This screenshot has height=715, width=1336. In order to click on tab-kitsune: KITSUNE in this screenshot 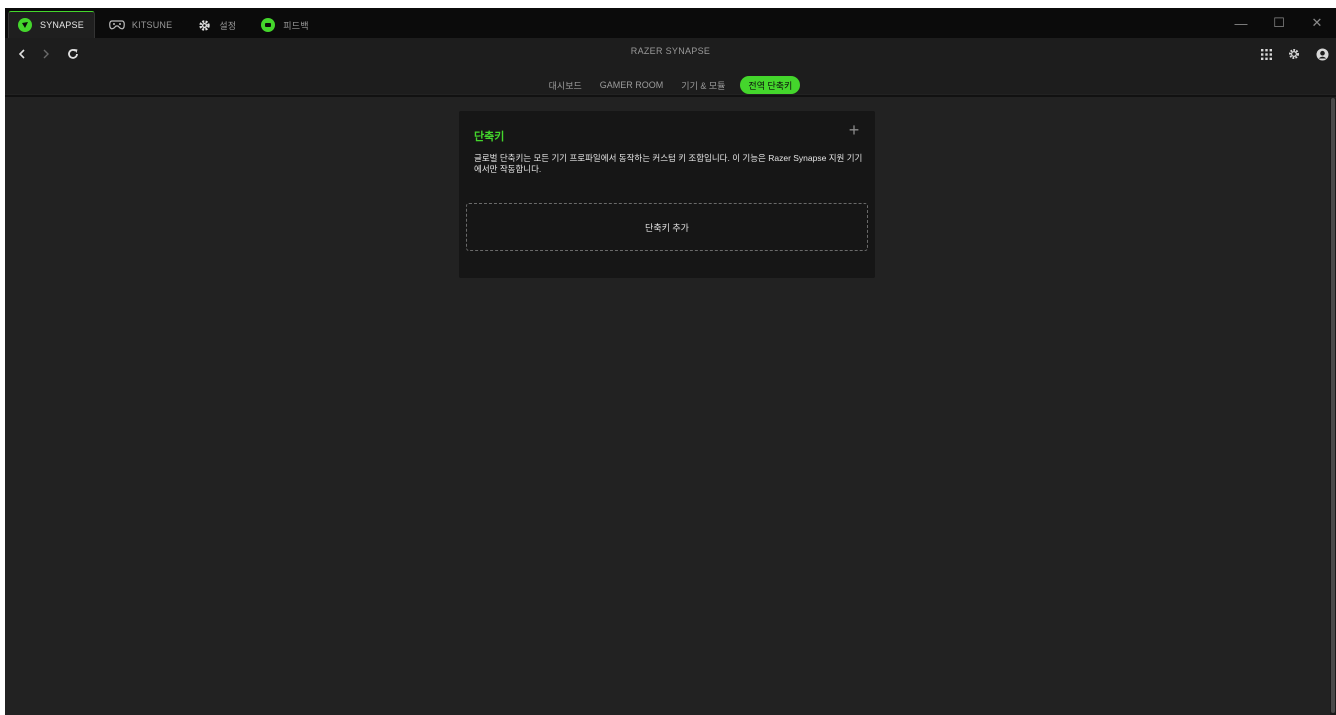, I will do `click(141, 25)`.